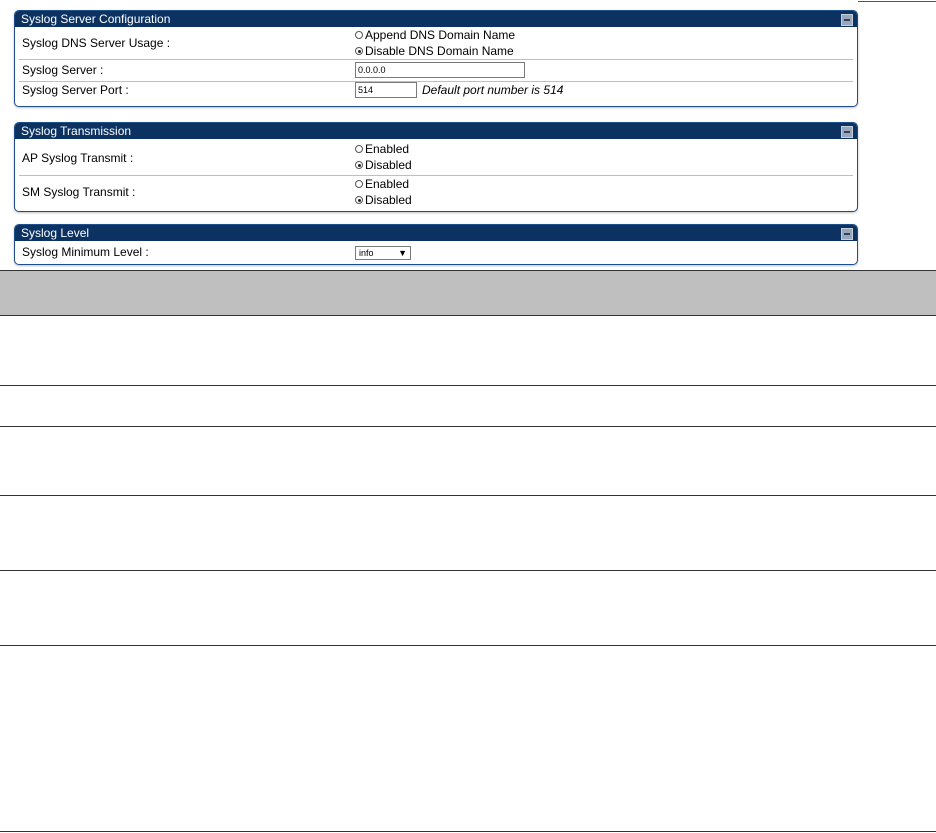 The width and height of the screenshot is (936, 833). What do you see at coordinates (493, 90) in the screenshot?
I see `port-hint: Default port number is 514` at bounding box center [493, 90].